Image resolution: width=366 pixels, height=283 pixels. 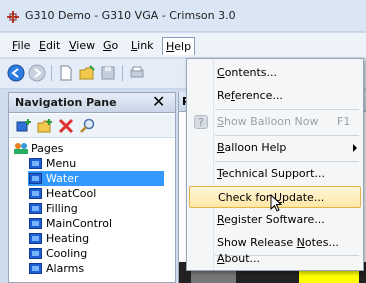 I want to click on print-icon, so click(x=137, y=73).